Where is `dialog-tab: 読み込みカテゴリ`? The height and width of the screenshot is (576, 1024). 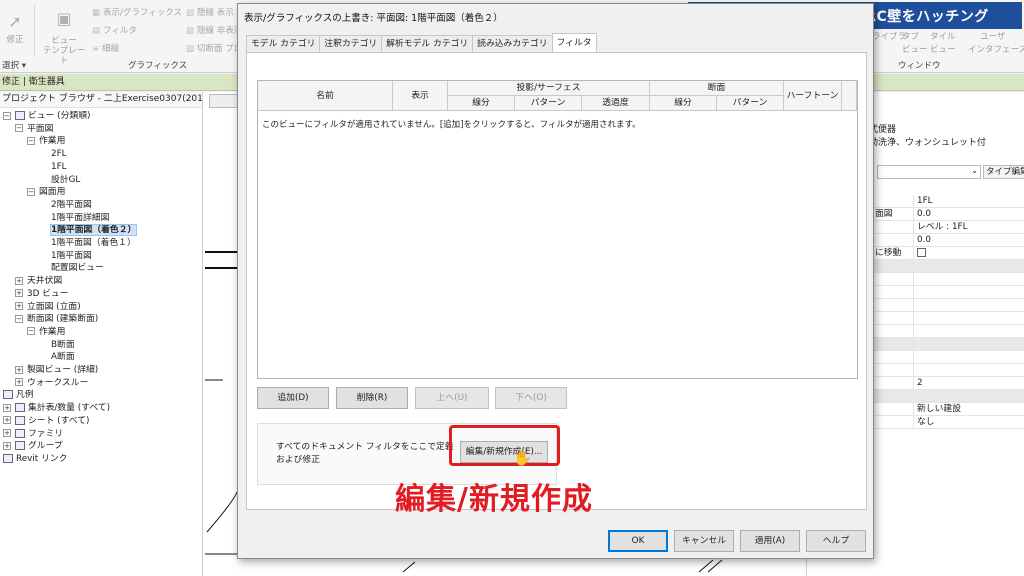
dialog-tab: 読み込みカテゴリ is located at coordinates (512, 43).